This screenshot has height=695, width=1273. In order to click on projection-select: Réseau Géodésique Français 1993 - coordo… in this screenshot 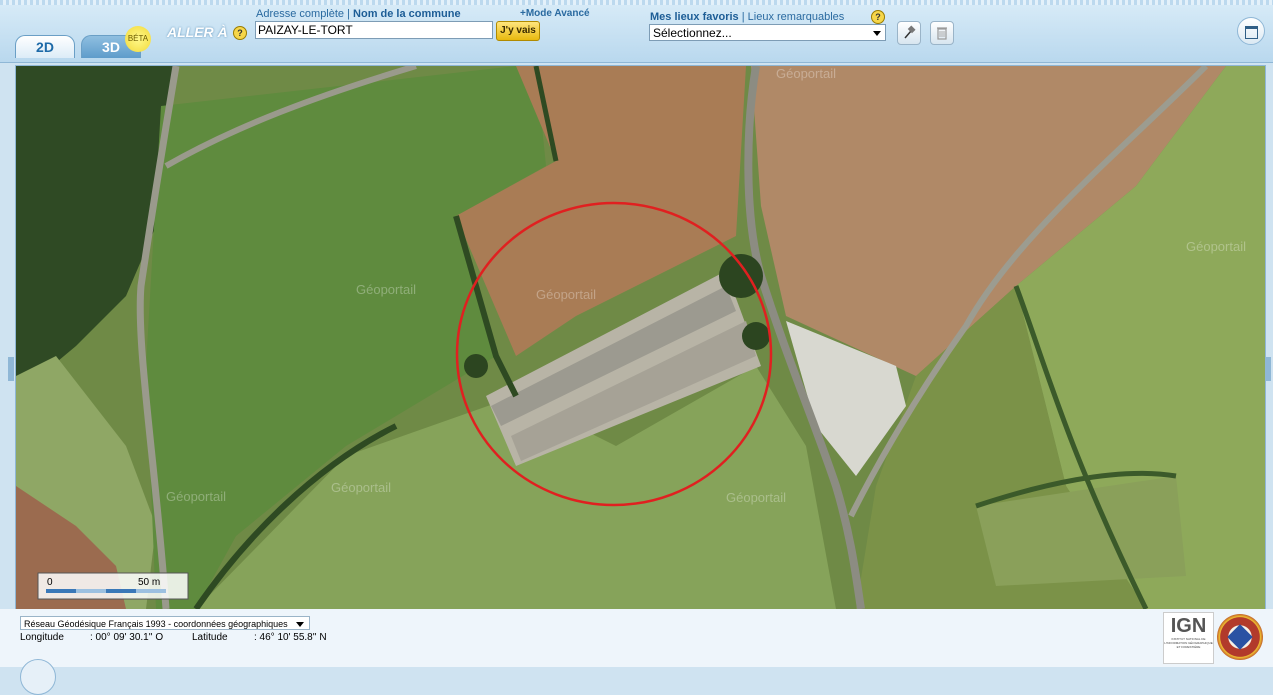, I will do `click(165, 623)`.